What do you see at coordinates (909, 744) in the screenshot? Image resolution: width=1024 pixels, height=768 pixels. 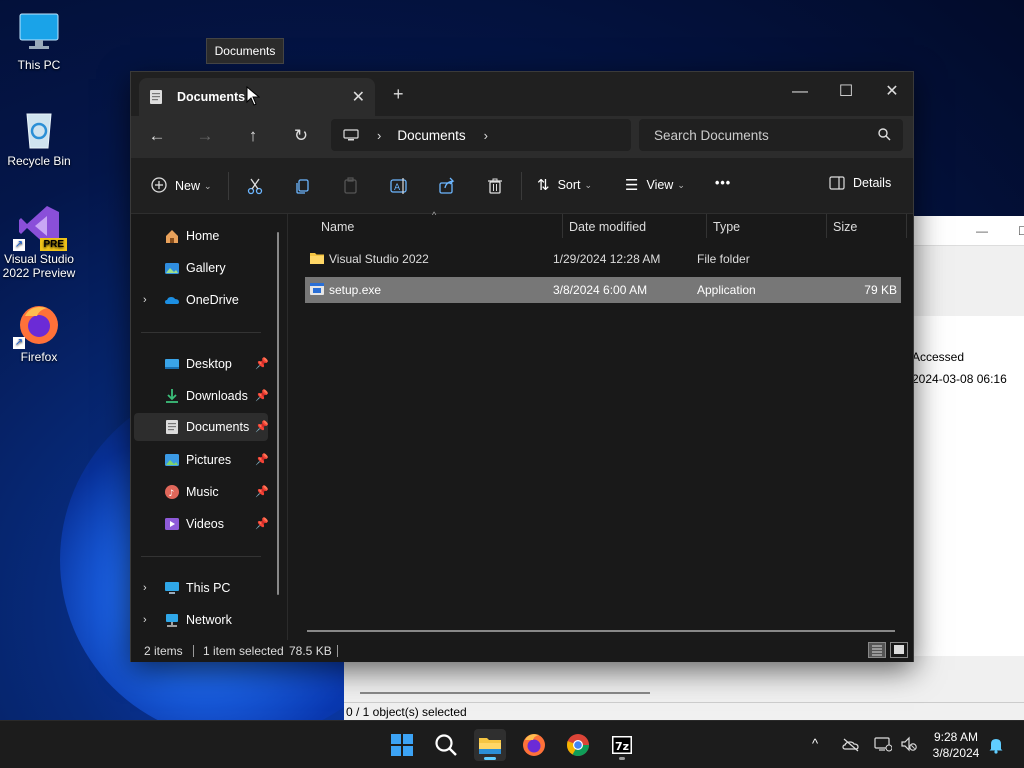 I see `volume-muted-icon` at bounding box center [909, 744].